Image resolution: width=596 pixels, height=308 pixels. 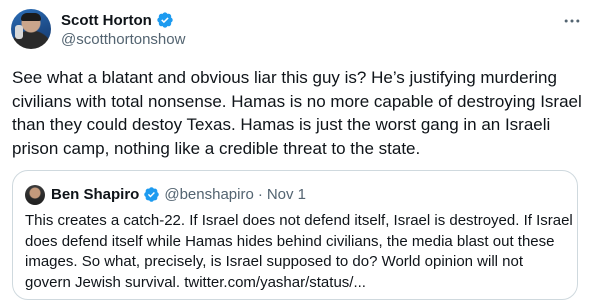 I want to click on avatar-hat, so click(x=31, y=17).